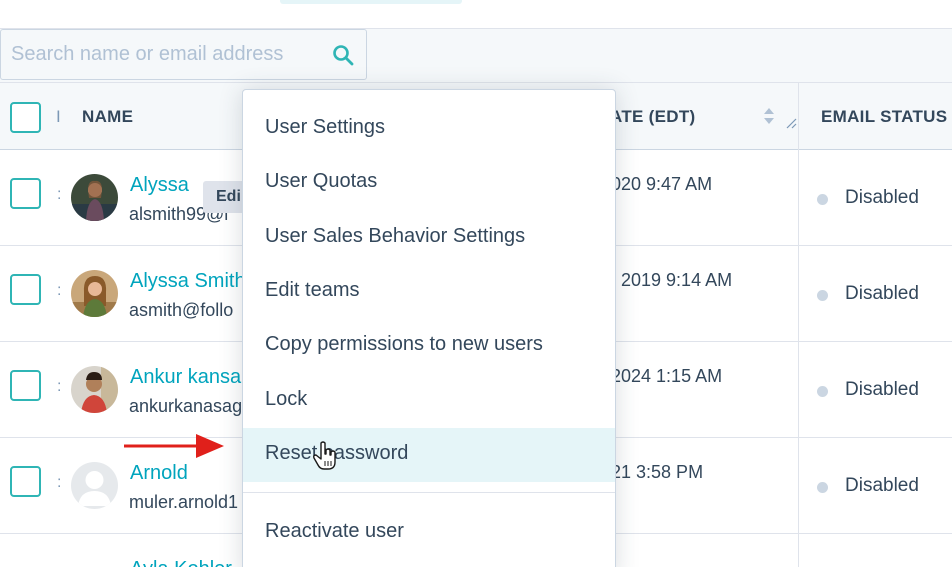 Image resolution: width=952 pixels, height=567 pixels. I want to click on top-bar, so click(476, 14).